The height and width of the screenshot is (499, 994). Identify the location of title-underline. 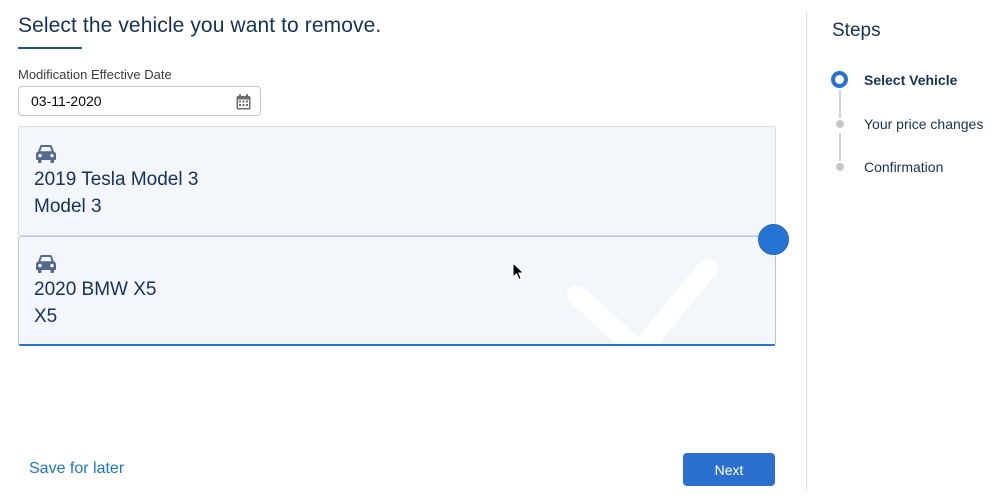
(50, 48).